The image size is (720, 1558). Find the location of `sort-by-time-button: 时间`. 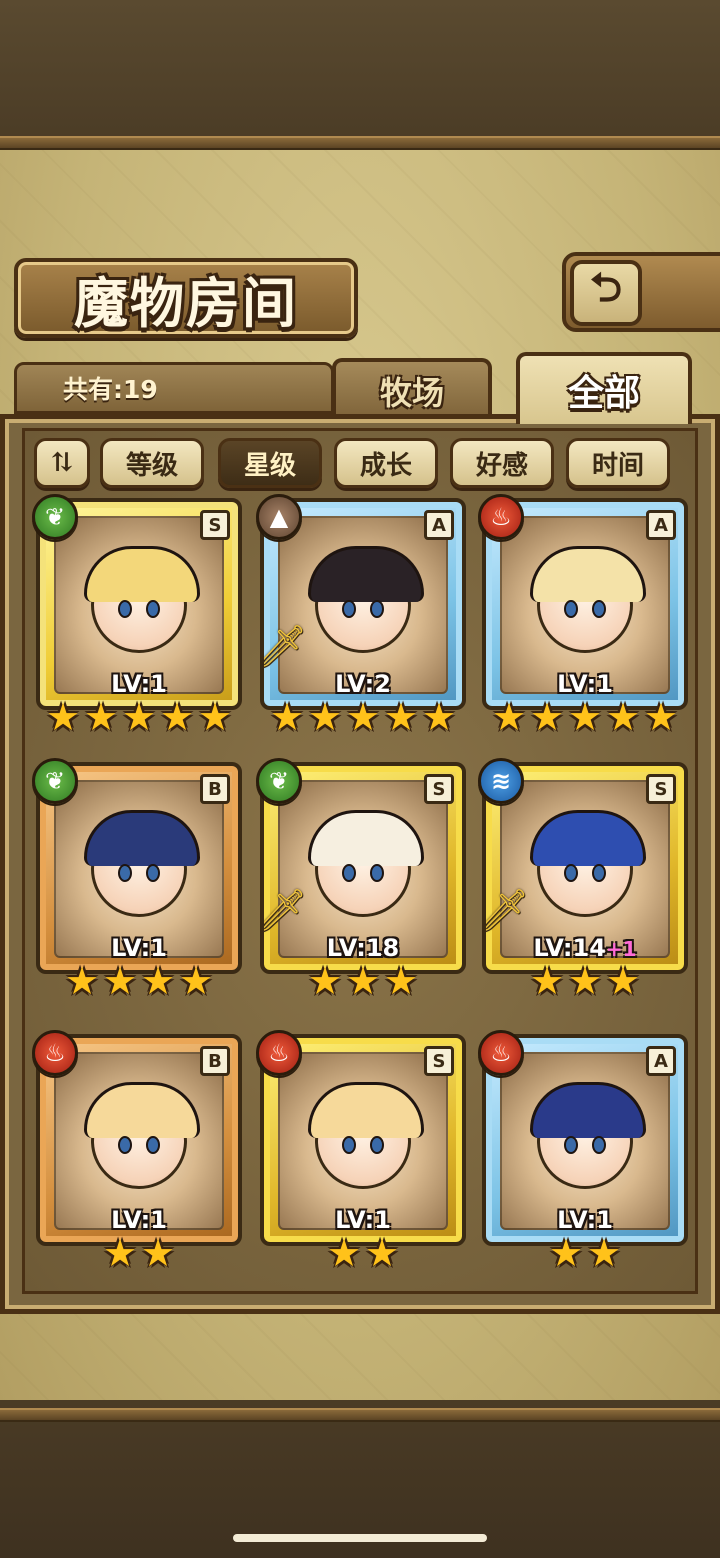

sort-by-time-button: 时间 is located at coordinates (618, 463).